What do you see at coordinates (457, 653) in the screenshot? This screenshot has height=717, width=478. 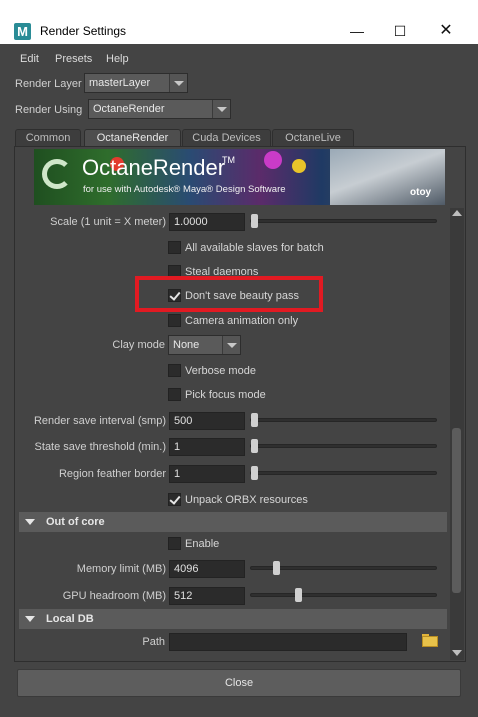 I see `scroll-down-arrow-icon` at bounding box center [457, 653].